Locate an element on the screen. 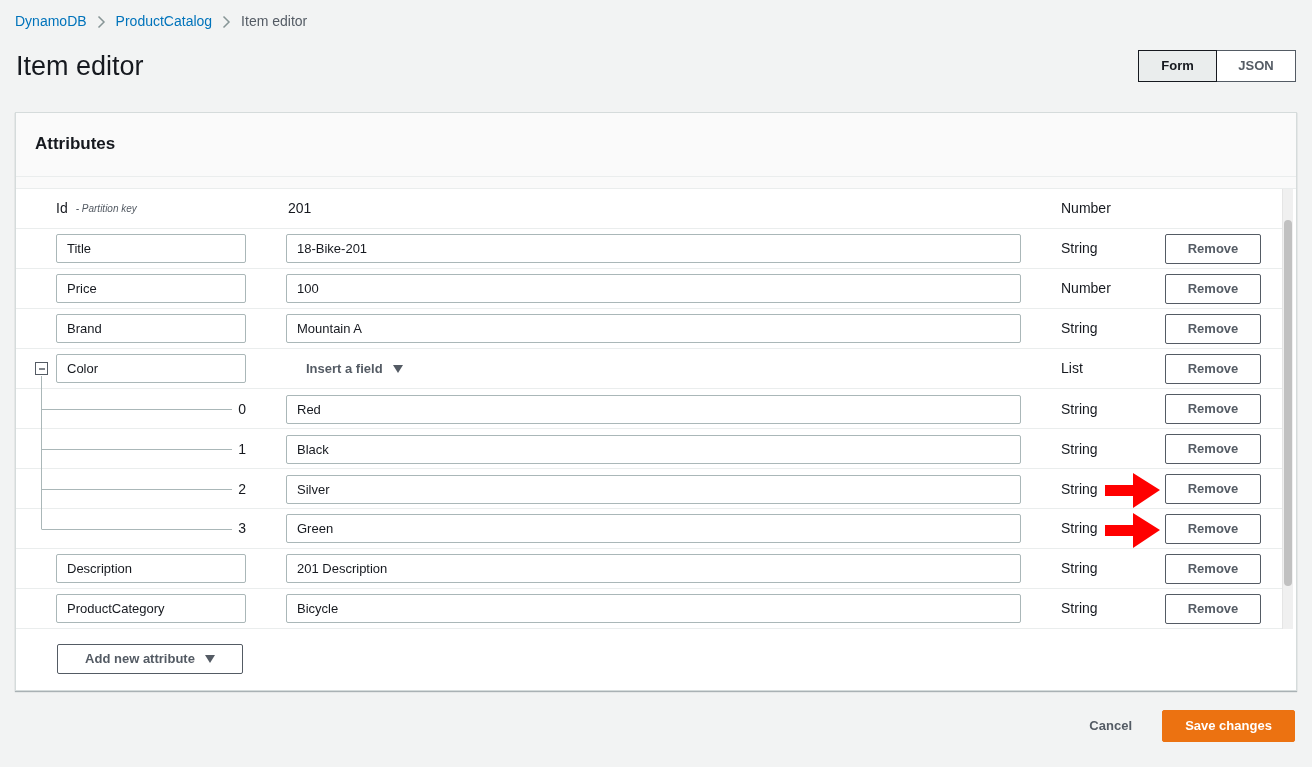  value-field: 201 Description is located at coordinates (653, 568).